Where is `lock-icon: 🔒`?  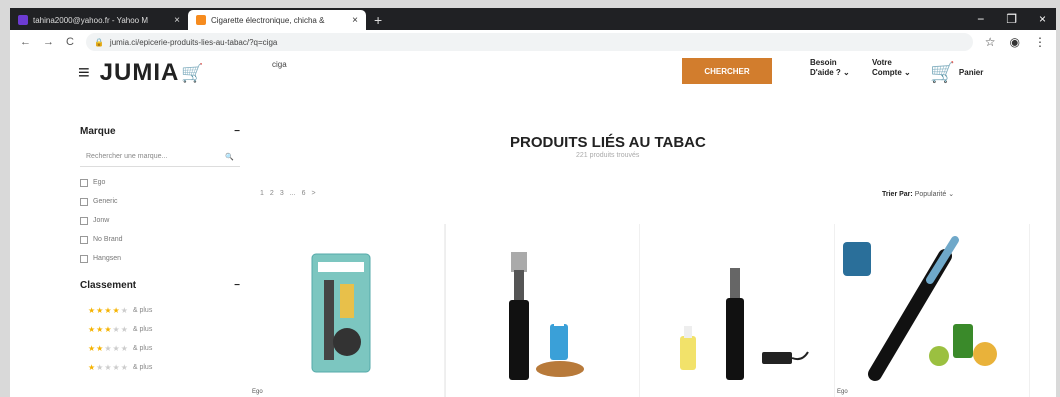 lock-icon: 🔒 is located at coordinates (98, 42).